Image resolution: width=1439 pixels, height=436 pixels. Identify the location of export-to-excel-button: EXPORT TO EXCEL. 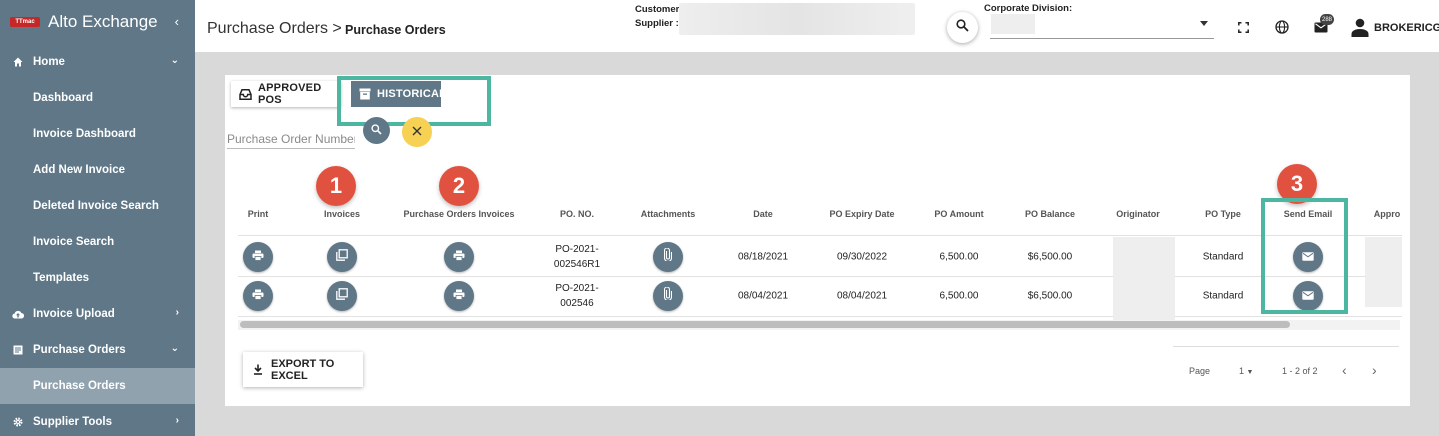
(303, 369).